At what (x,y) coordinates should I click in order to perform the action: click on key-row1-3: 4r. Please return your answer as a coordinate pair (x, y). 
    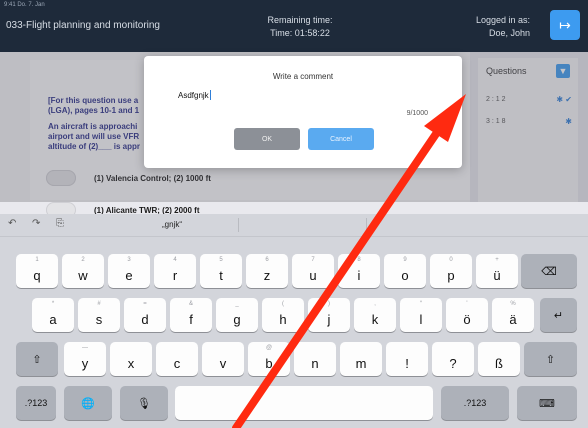
    Looking at the image, I should click on (175, 271).